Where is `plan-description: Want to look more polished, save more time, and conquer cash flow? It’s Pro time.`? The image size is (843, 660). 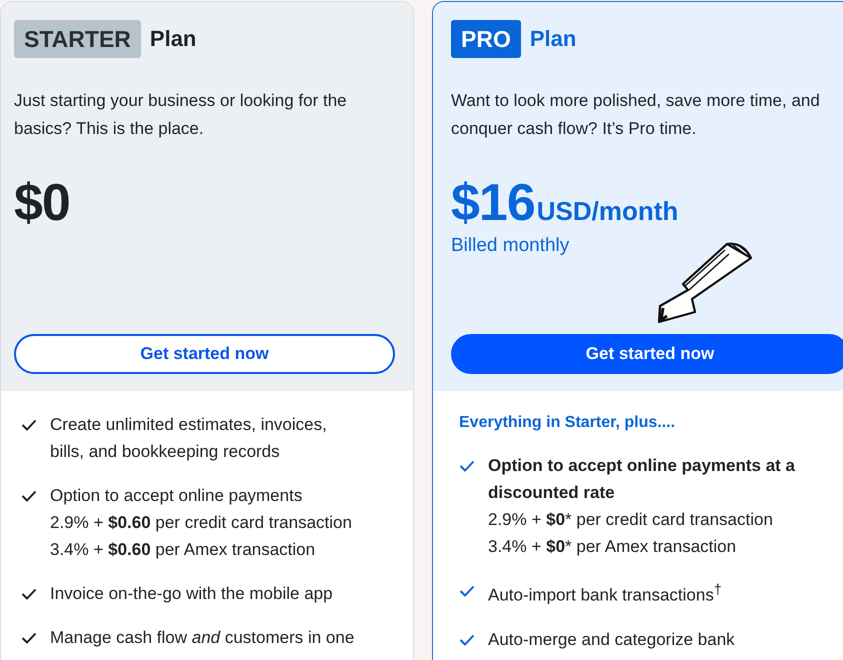 plan-description: Want to look more polished, save more time, and conquer cash flow? It’s Pro time. is located at coordinates (636, 115).